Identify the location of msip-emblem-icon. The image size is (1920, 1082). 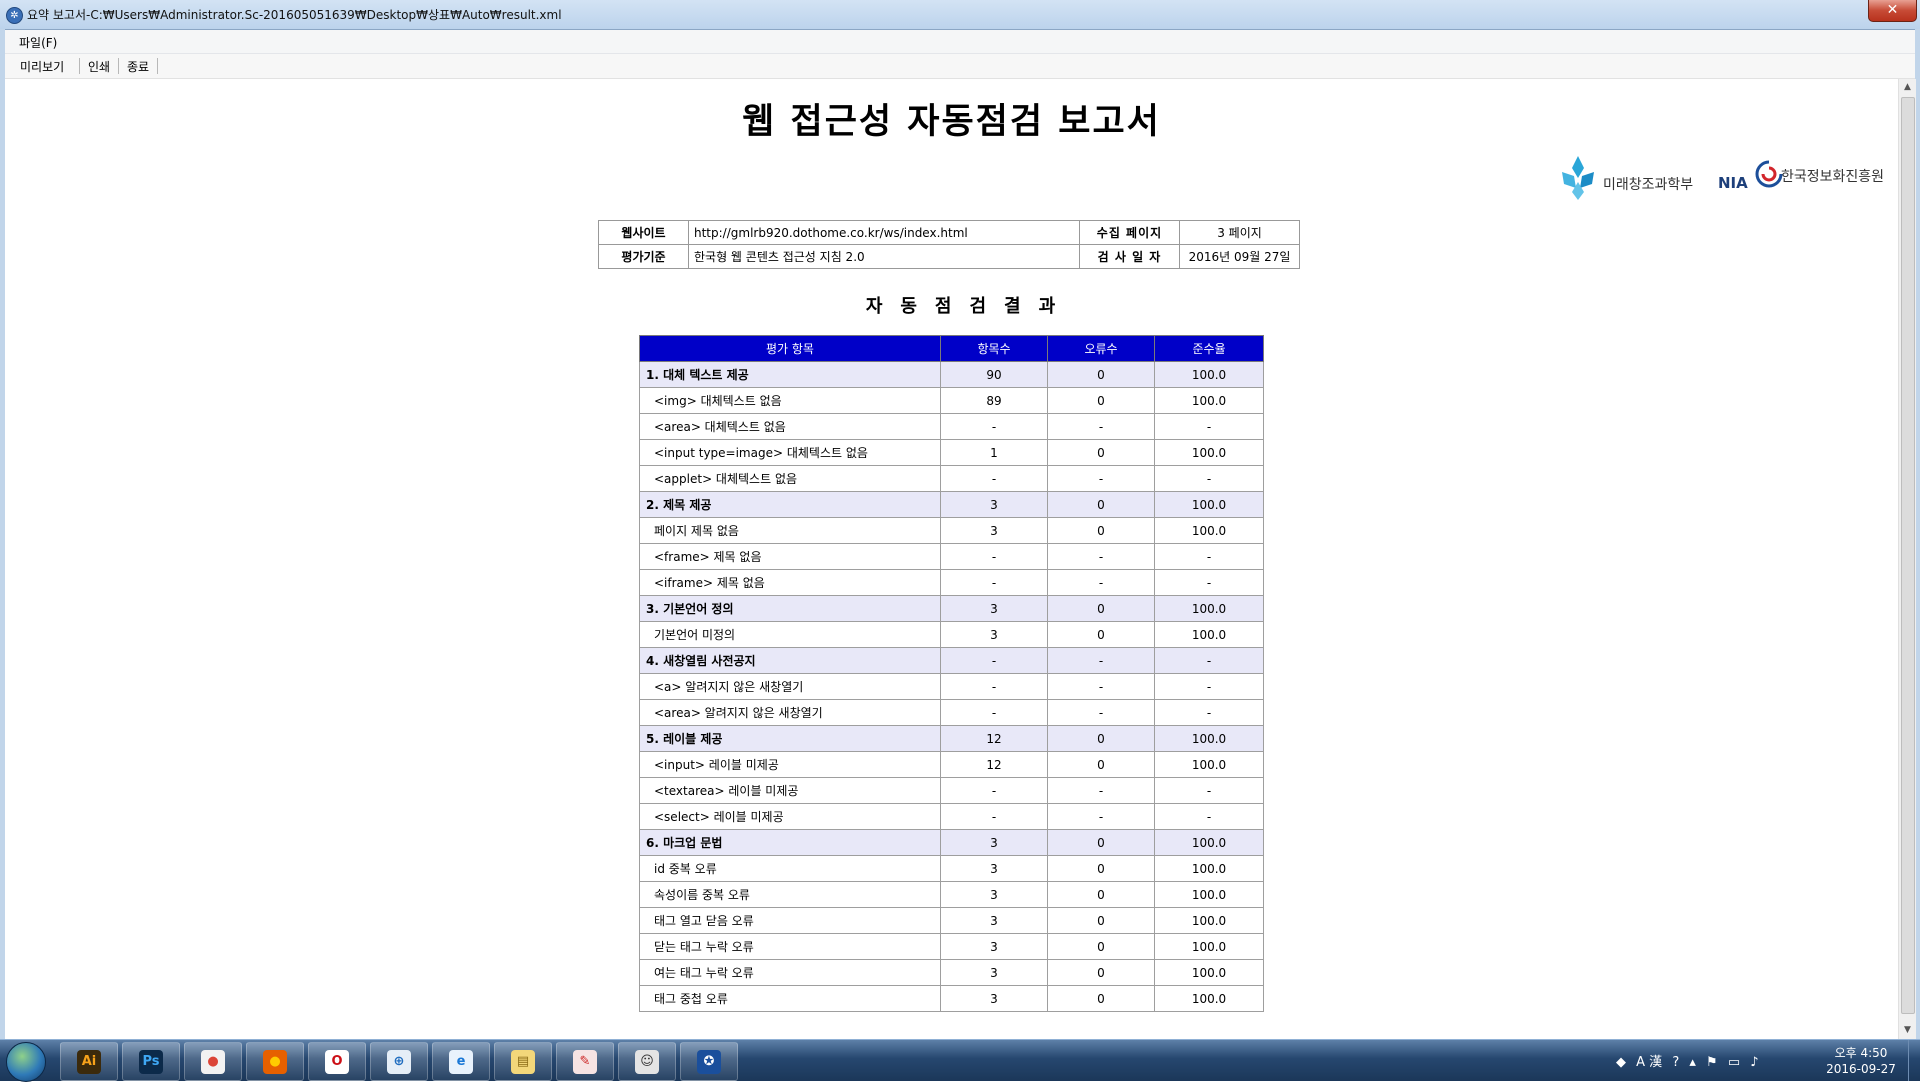
(1578, 178).